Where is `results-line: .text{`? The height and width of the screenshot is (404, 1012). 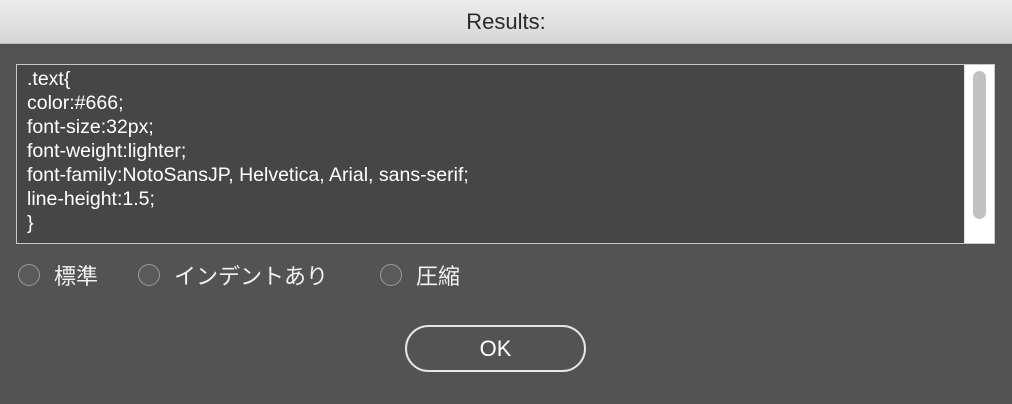 results-line: .text{ is located at coordinates (49, 79).